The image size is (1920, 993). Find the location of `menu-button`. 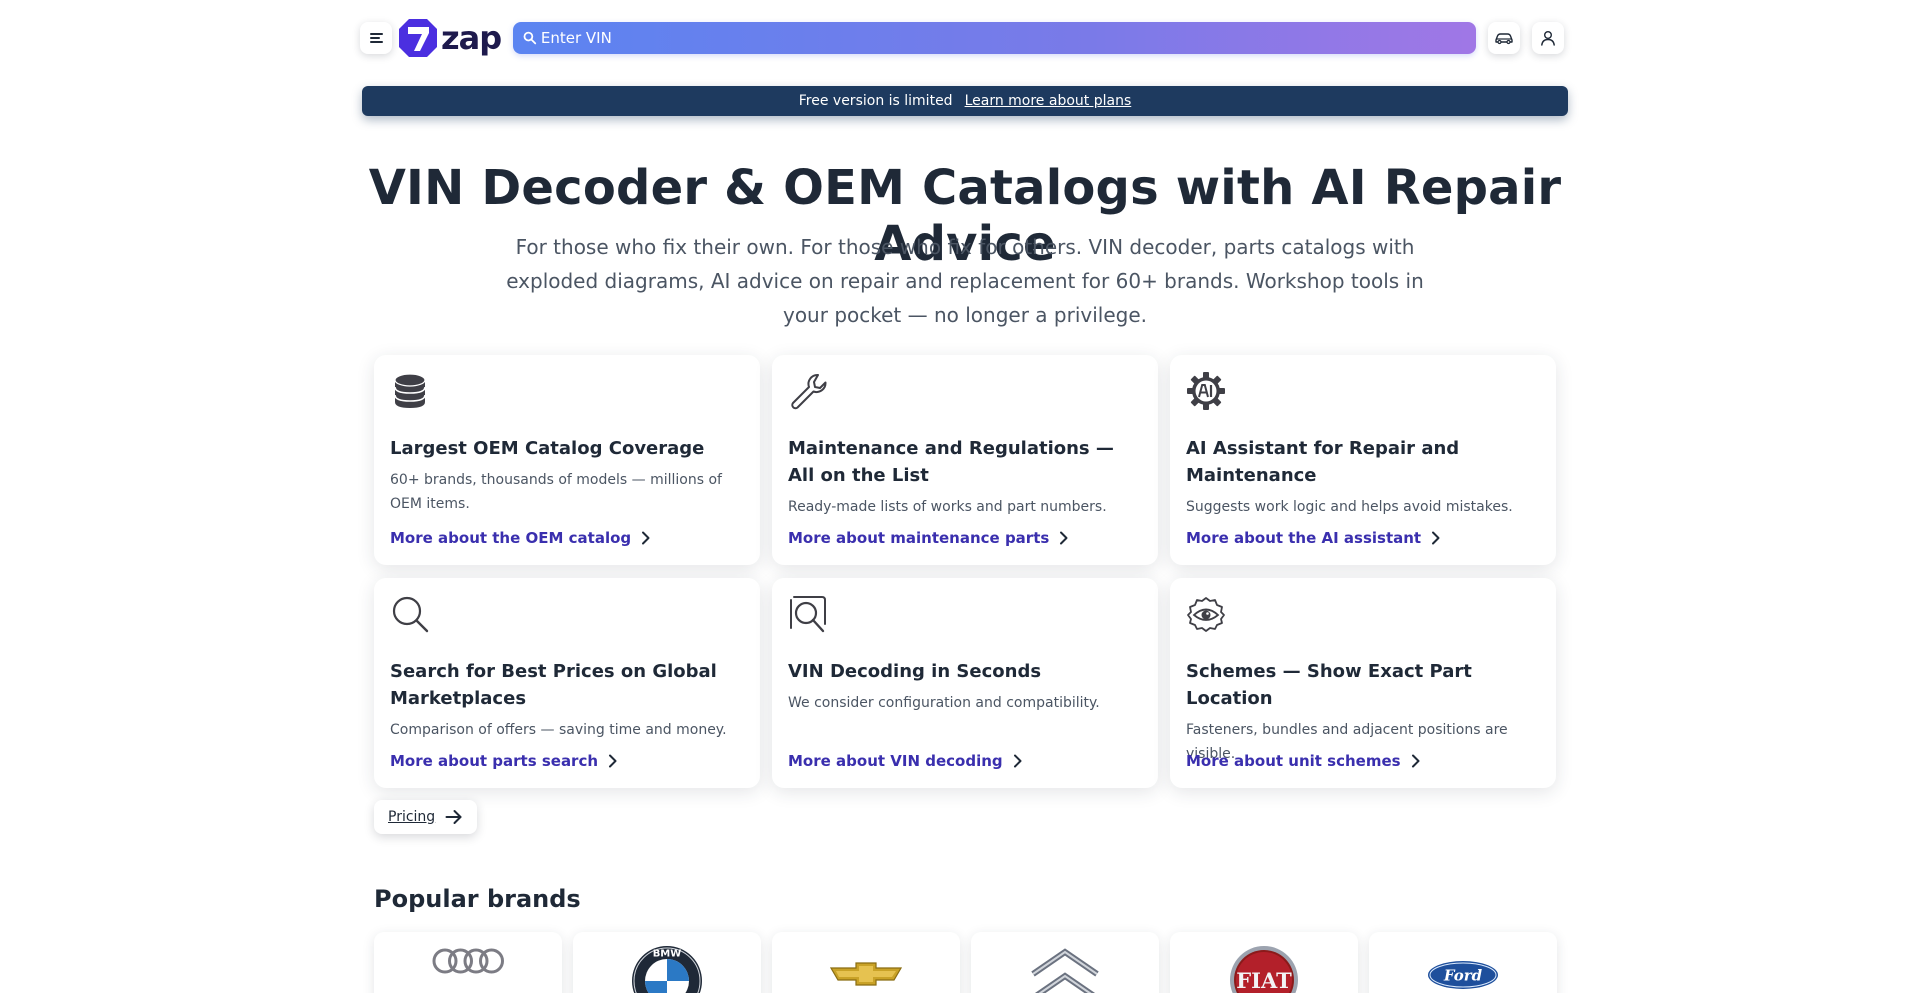

menu-button is located at coordinates (376, 38).